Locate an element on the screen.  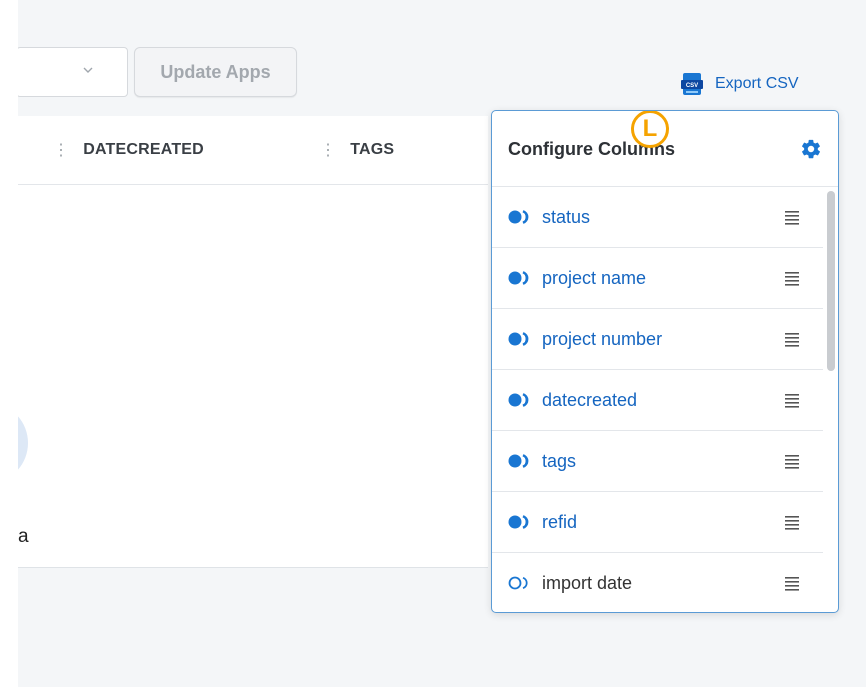
column-config-label: project number is located at coordinates (602, 338).